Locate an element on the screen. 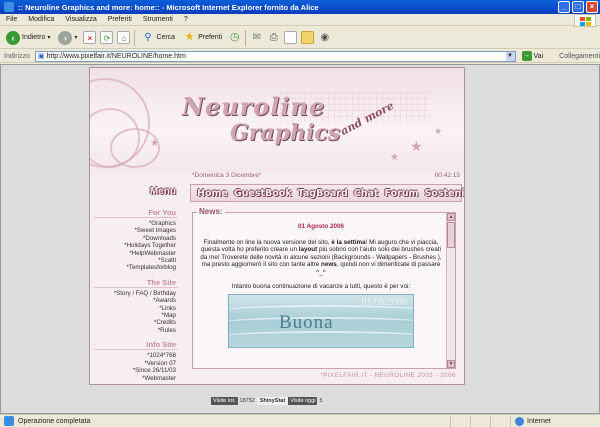  search-icon: ⚲ is located at coordinates (148, 37).